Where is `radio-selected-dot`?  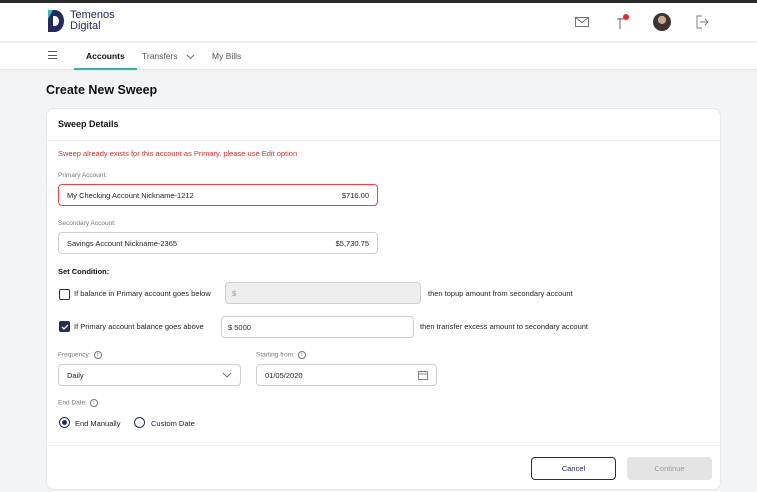
radio-selected-dot is located at coordinates (64, 422).